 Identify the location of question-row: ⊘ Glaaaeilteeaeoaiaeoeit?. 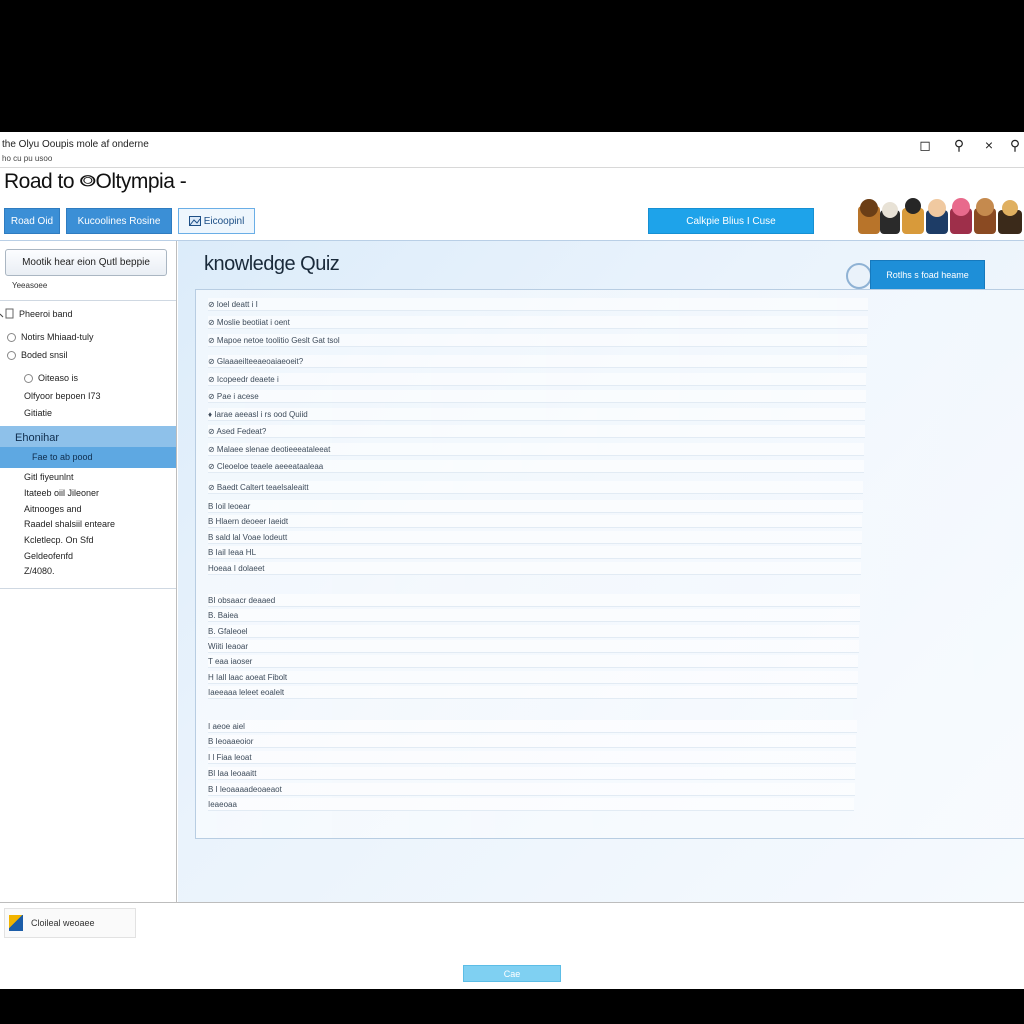
(537, 361).